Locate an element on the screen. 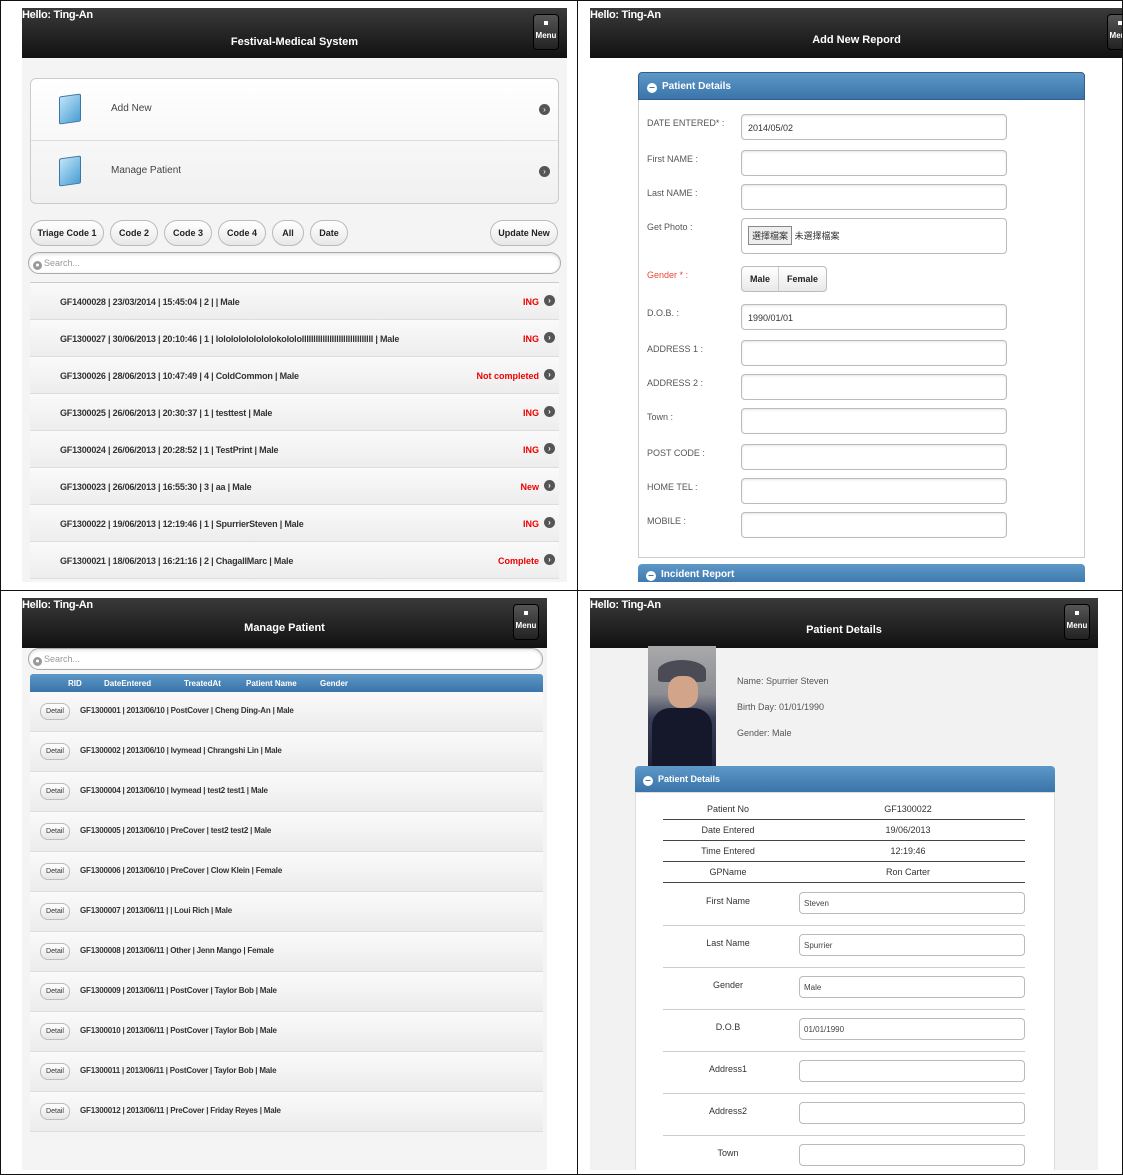  menu-icon is located at coordinates (1120, 23).